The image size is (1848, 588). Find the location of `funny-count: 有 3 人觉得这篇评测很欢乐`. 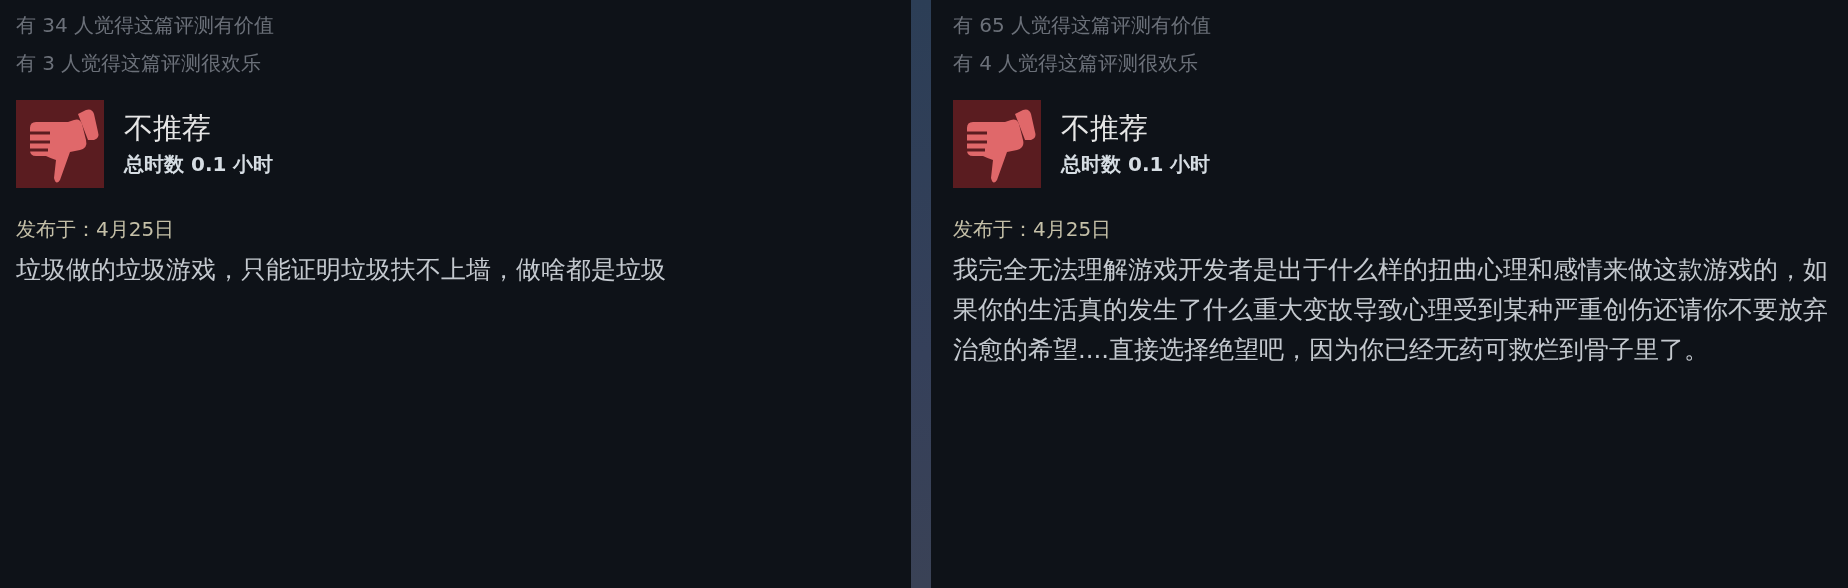

funny-count: 有 3 人觉得这篇评测很欢乐 is located at coordinates (139, 63).